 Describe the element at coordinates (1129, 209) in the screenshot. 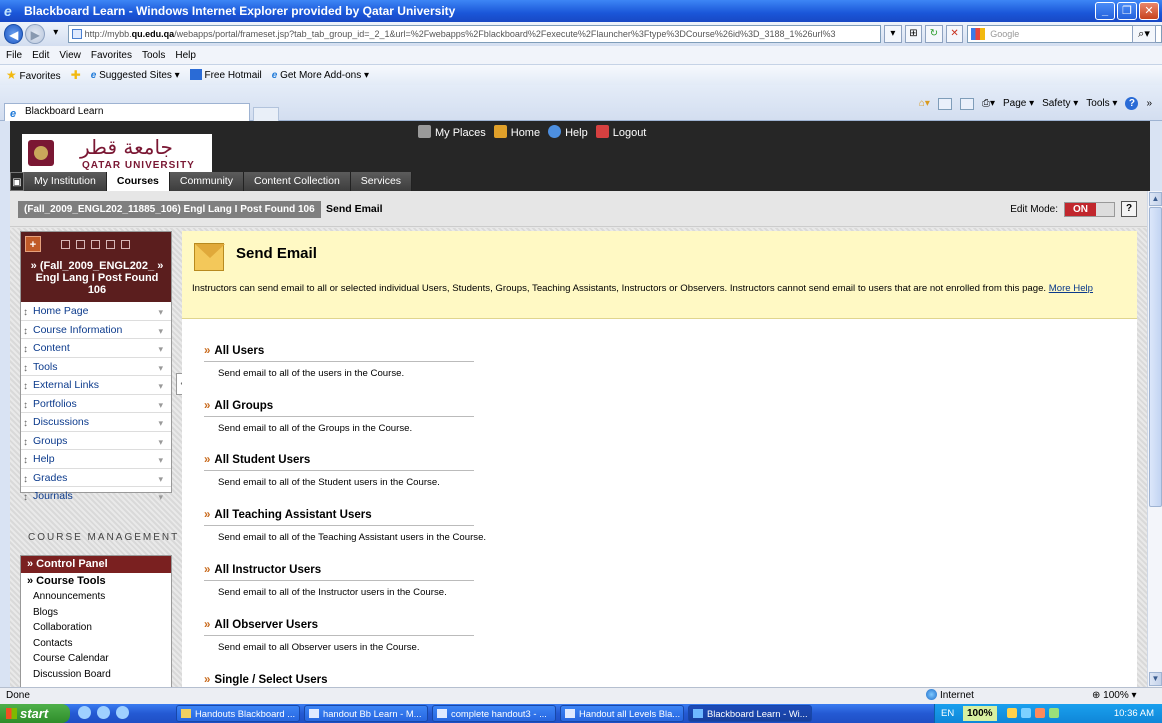

I see `edit-mode-help-button: ?` at that location.